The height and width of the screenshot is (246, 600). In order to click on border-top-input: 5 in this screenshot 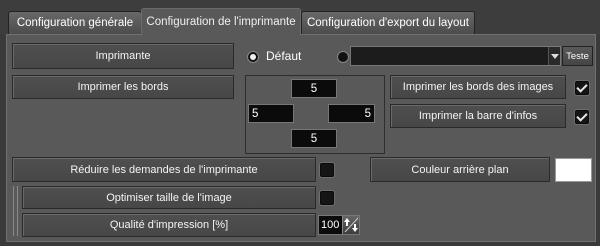, I will do `click(314, 88)`.